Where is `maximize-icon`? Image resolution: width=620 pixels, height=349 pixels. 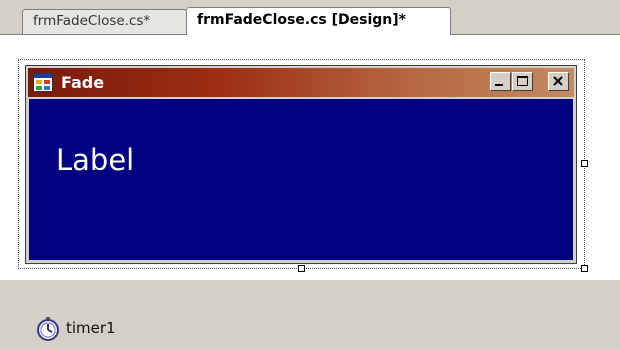
maximize-icon is located at coordinates (522, 81).